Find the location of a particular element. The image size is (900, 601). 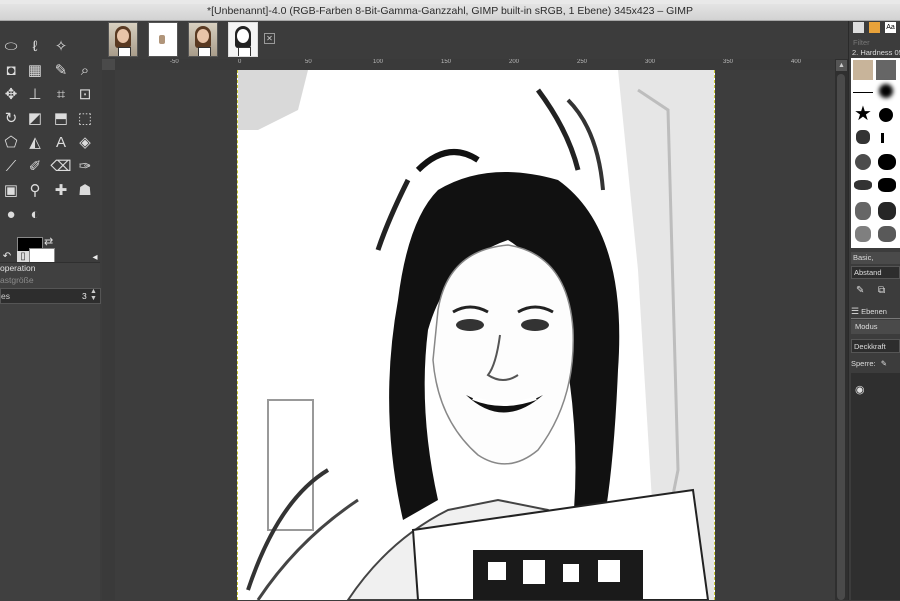

fuzzy-select-icon: ✧ is located at coordinates (61, 46).